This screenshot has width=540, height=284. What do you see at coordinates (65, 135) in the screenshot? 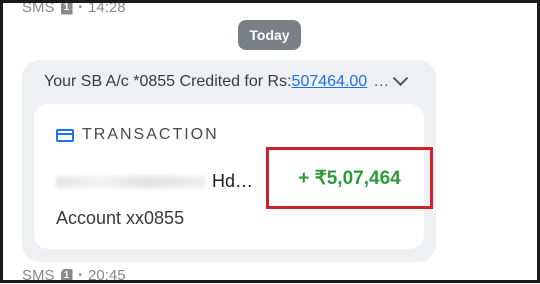
I see `credit-card-icon` at bounding box center [65, 135].